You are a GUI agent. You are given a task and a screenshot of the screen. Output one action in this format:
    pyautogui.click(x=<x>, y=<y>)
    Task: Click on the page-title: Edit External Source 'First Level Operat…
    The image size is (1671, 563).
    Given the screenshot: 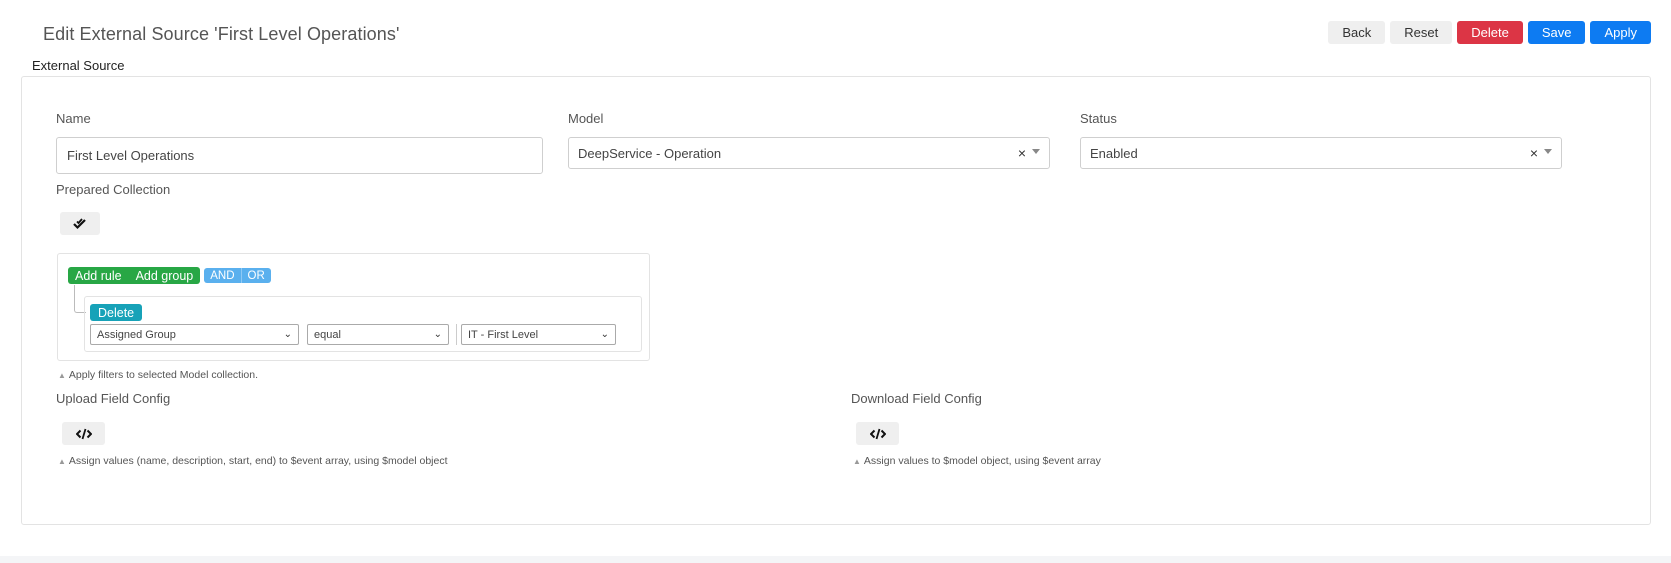 What is the action you would take?
    pyautogui.click(x=221, y=34)
    